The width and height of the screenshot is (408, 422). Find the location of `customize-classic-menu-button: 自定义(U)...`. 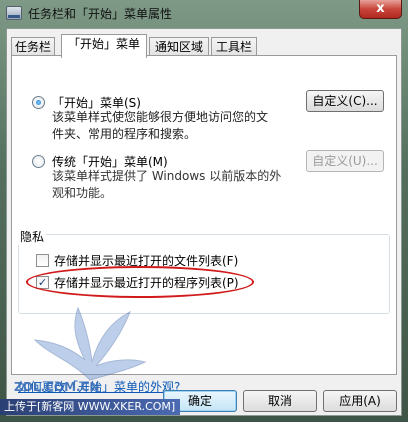

customize-classic-menu-button: 自定义(U)... is located at coordinates (345, 161).